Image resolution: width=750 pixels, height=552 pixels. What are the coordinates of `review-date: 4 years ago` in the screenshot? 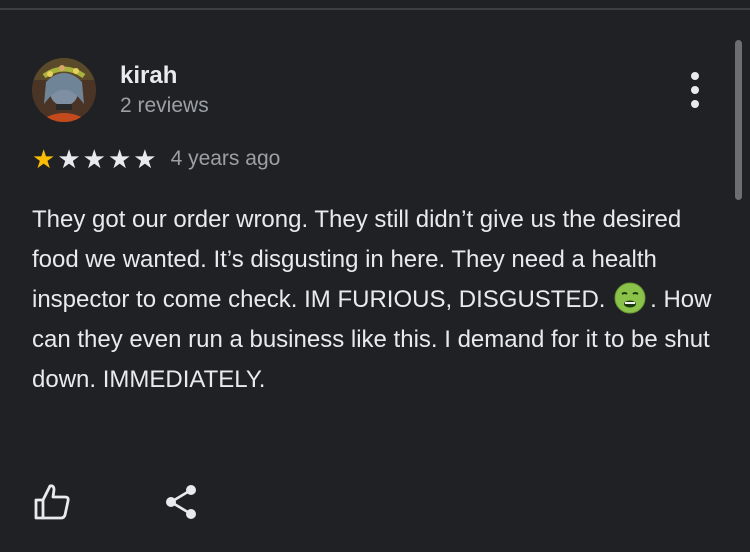 It's located at (225, 158).